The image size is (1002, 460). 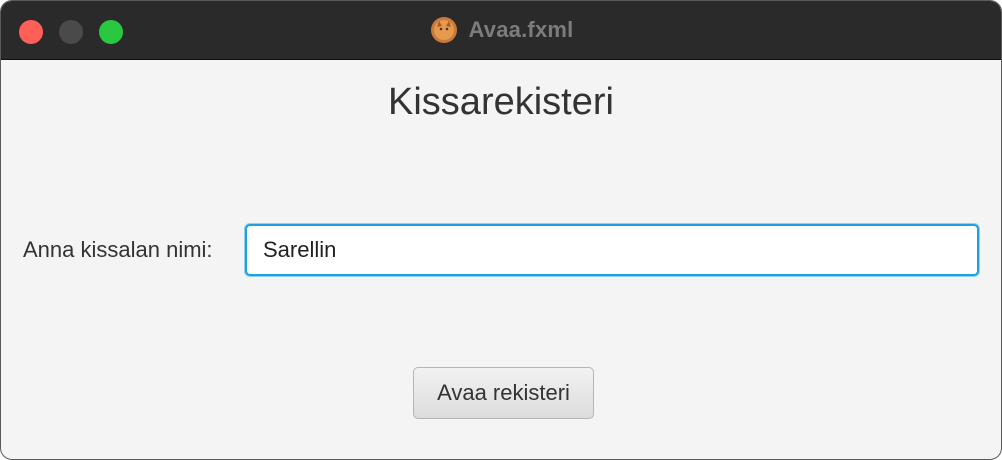 I want to click on window-title-group: Avaa.fxml, so click(x=501, y=30).